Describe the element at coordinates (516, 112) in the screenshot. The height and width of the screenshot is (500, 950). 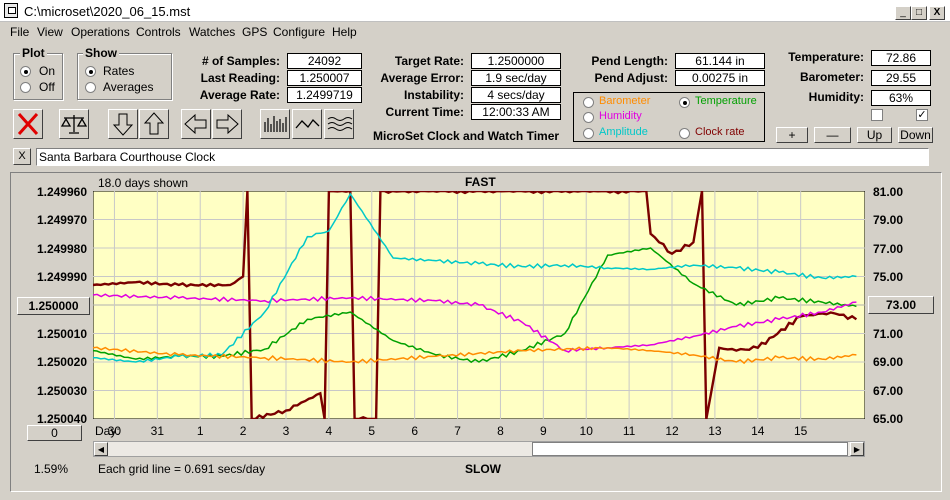
I see `current-time-value: 12:00:33 AM` at that location.